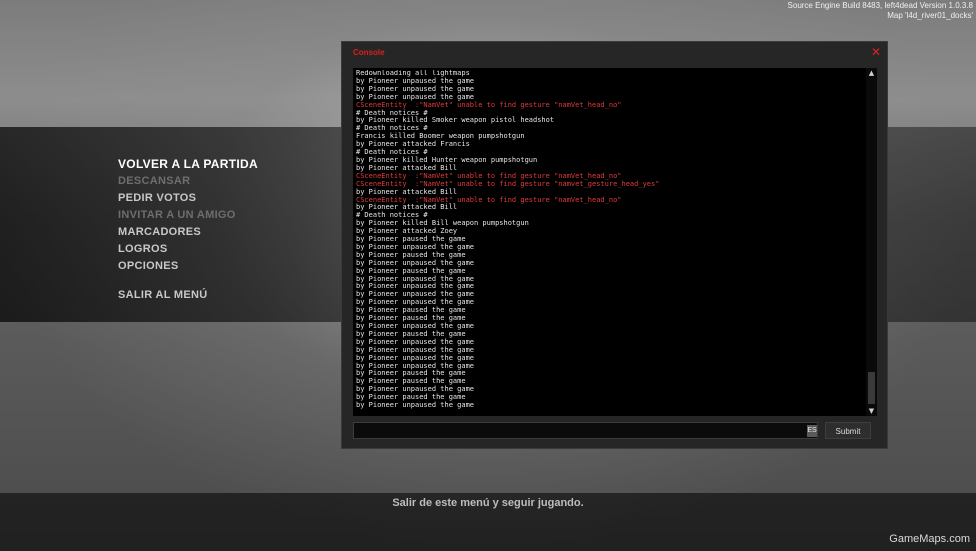 Image resolution: width=976 pixels, height=551 pixels. What do you see at coordinates (871, 242) in the screenshot?
I see `console-scrollbar: ▲ ▼` at bounding box center [871, 242].